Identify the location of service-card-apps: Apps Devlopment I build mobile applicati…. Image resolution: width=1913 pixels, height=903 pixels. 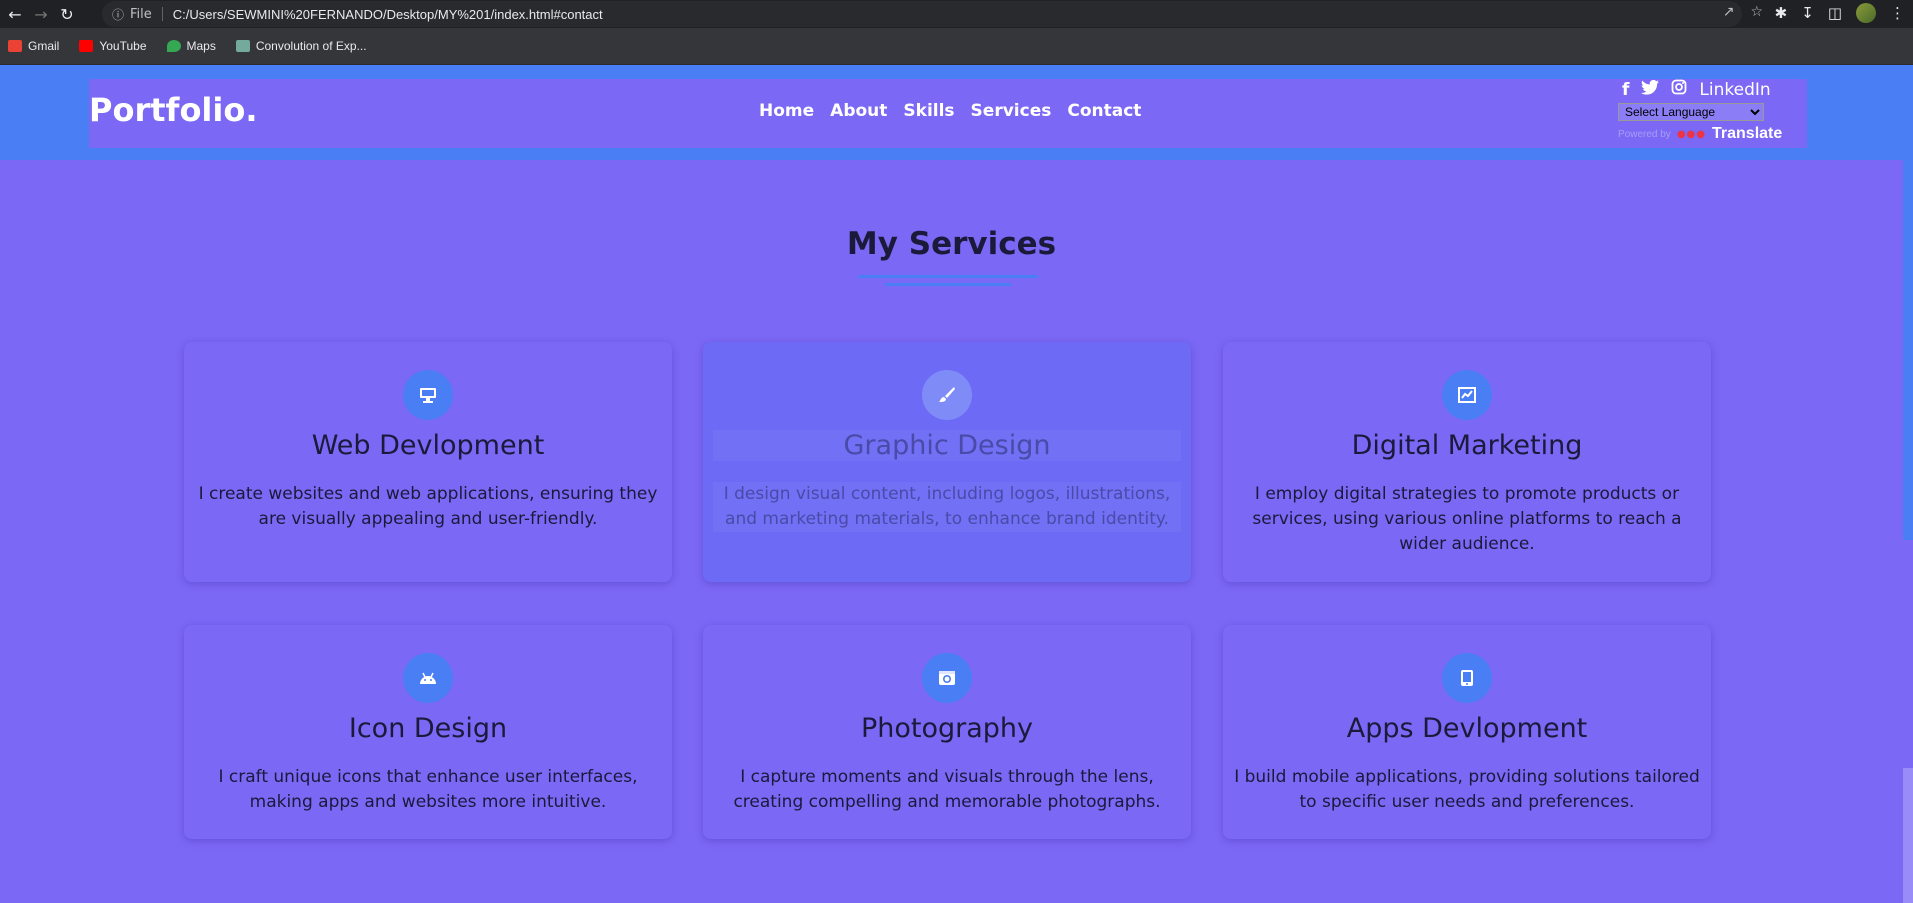
(1467, 732).